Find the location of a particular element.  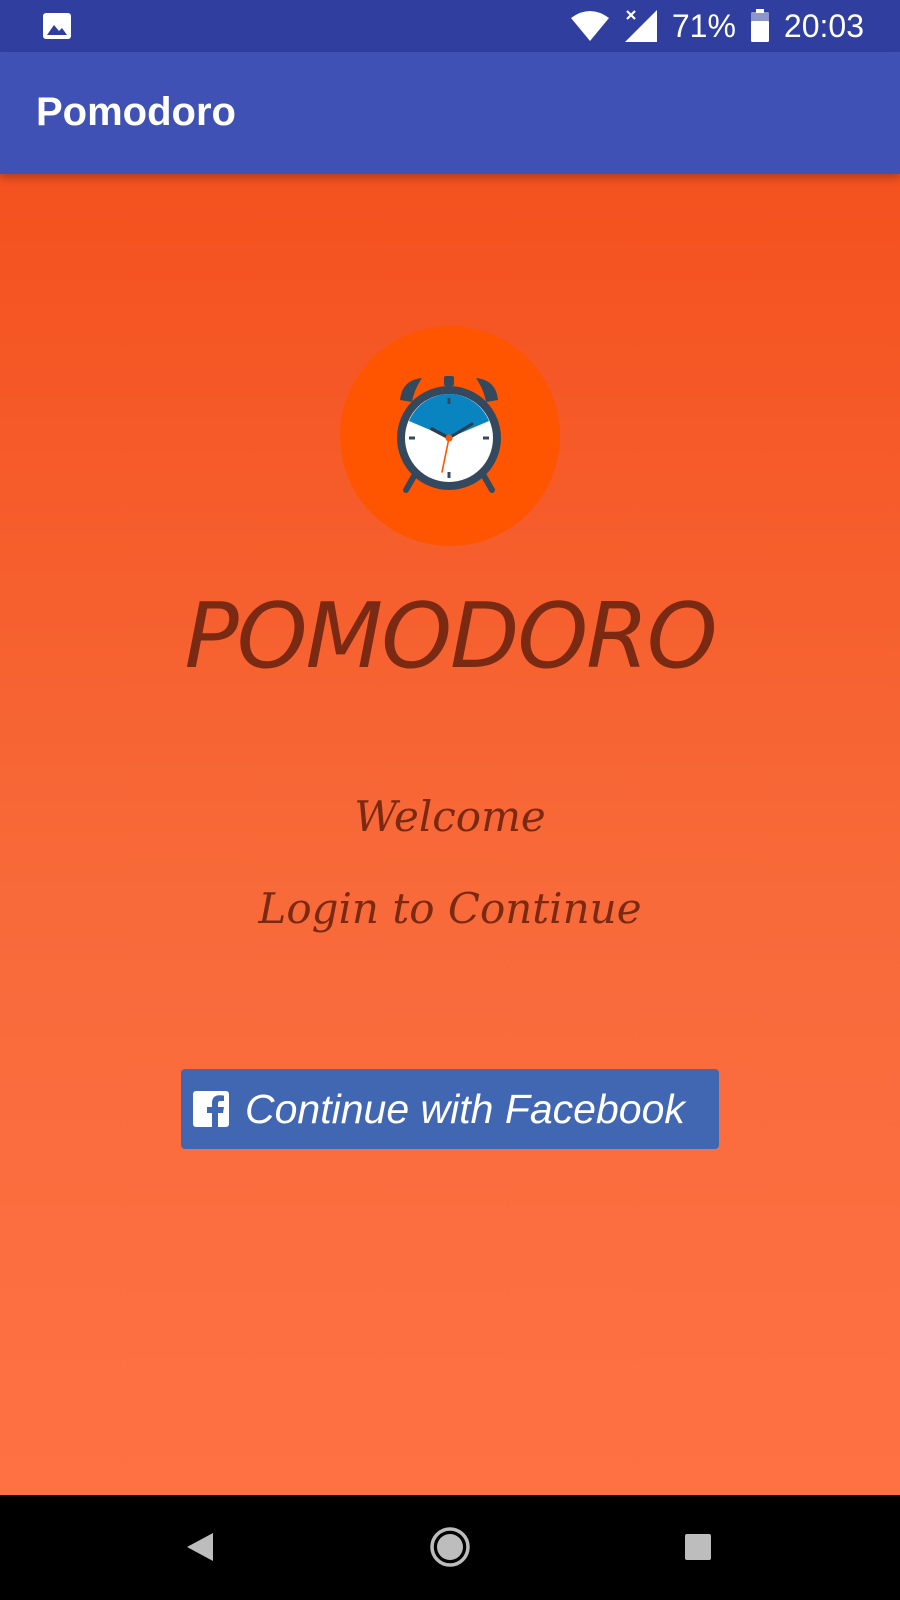

battery-percent: 71% is located at coordinates (703, 26).